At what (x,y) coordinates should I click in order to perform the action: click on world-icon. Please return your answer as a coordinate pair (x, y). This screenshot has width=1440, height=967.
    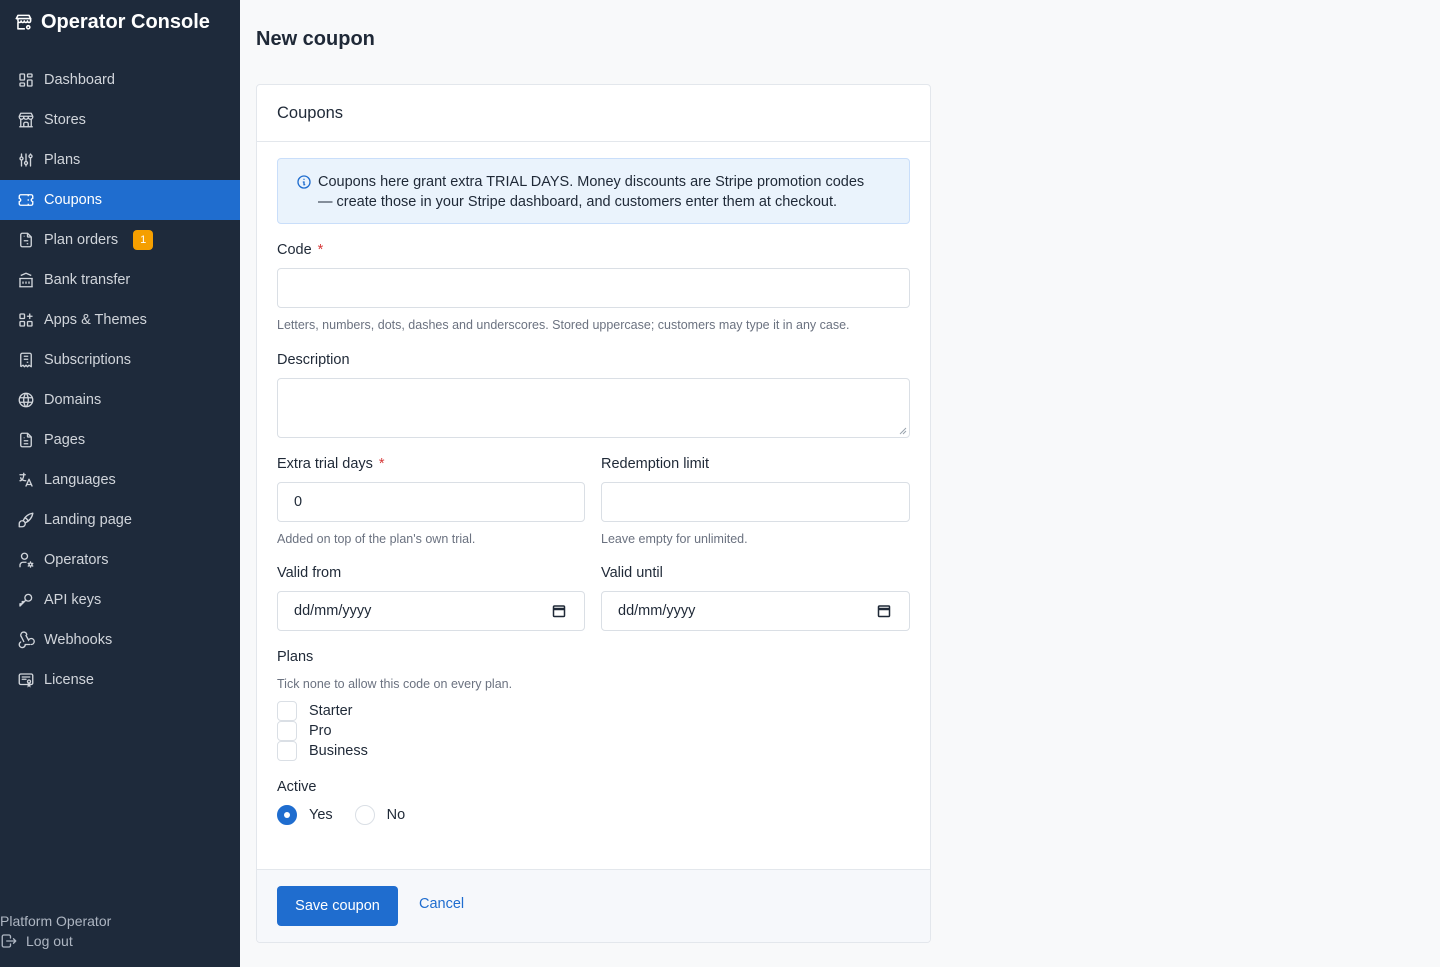
    Looking at the image, I should click on (26, 400).